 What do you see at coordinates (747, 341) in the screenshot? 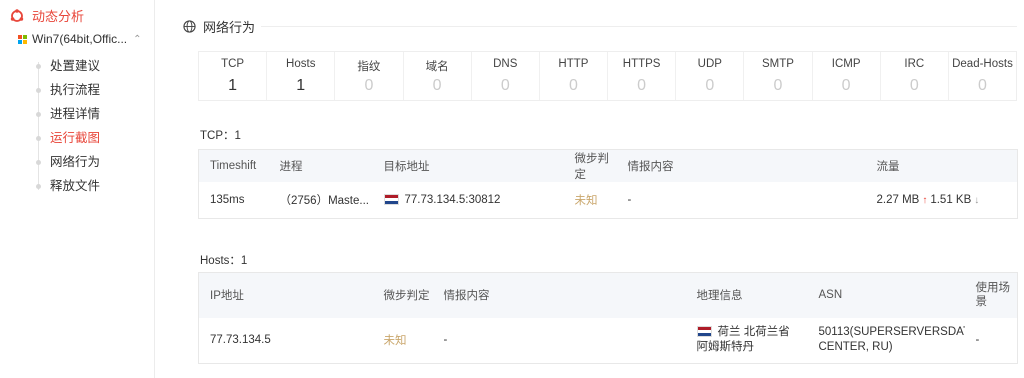
I see `geo-cell: 荷兰 北荷兰省 阿姆斯特丹` at bounding box center [747, 341].